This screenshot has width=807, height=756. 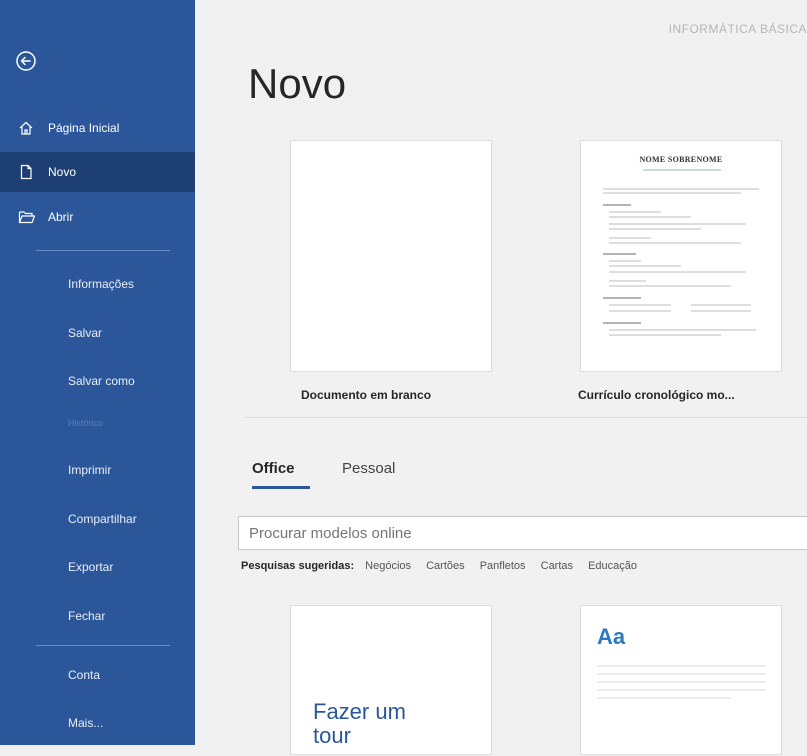 I want to click on suggested-link-letters: Cartas, so click(x=557, y=566).